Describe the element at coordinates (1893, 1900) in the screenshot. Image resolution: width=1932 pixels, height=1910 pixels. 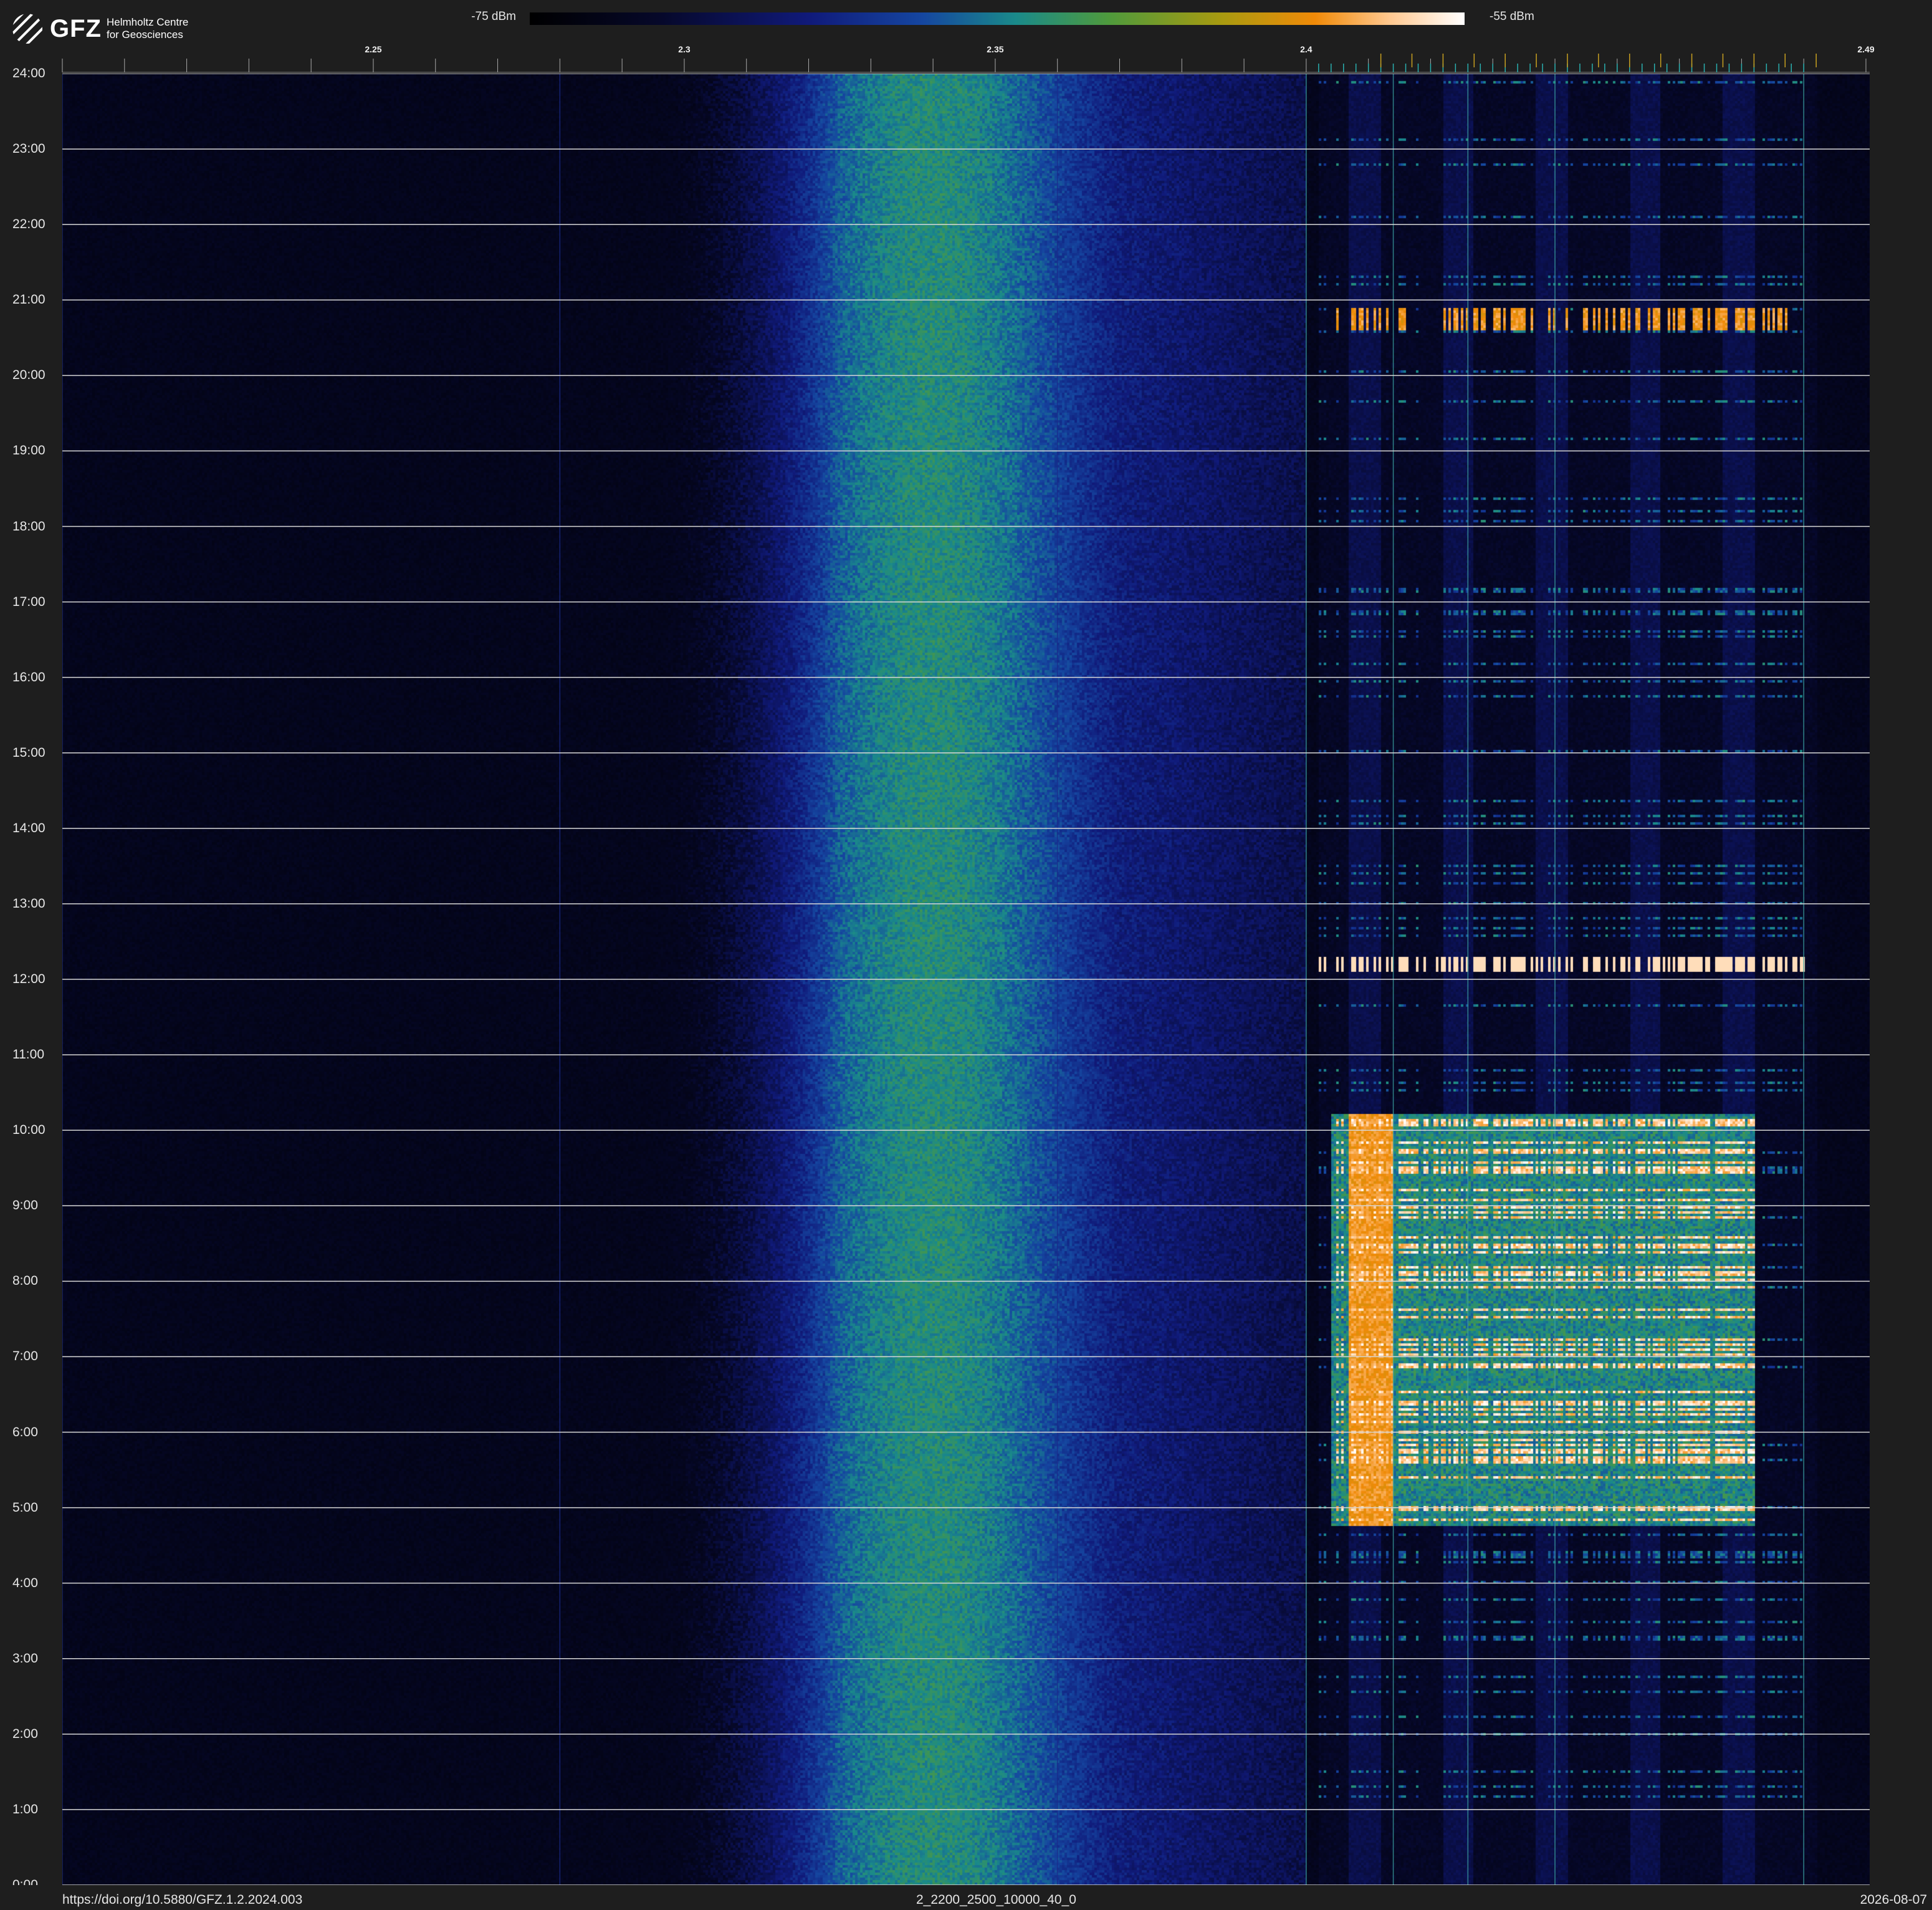
I see `dataset-date: 2026-08-07` at that location.